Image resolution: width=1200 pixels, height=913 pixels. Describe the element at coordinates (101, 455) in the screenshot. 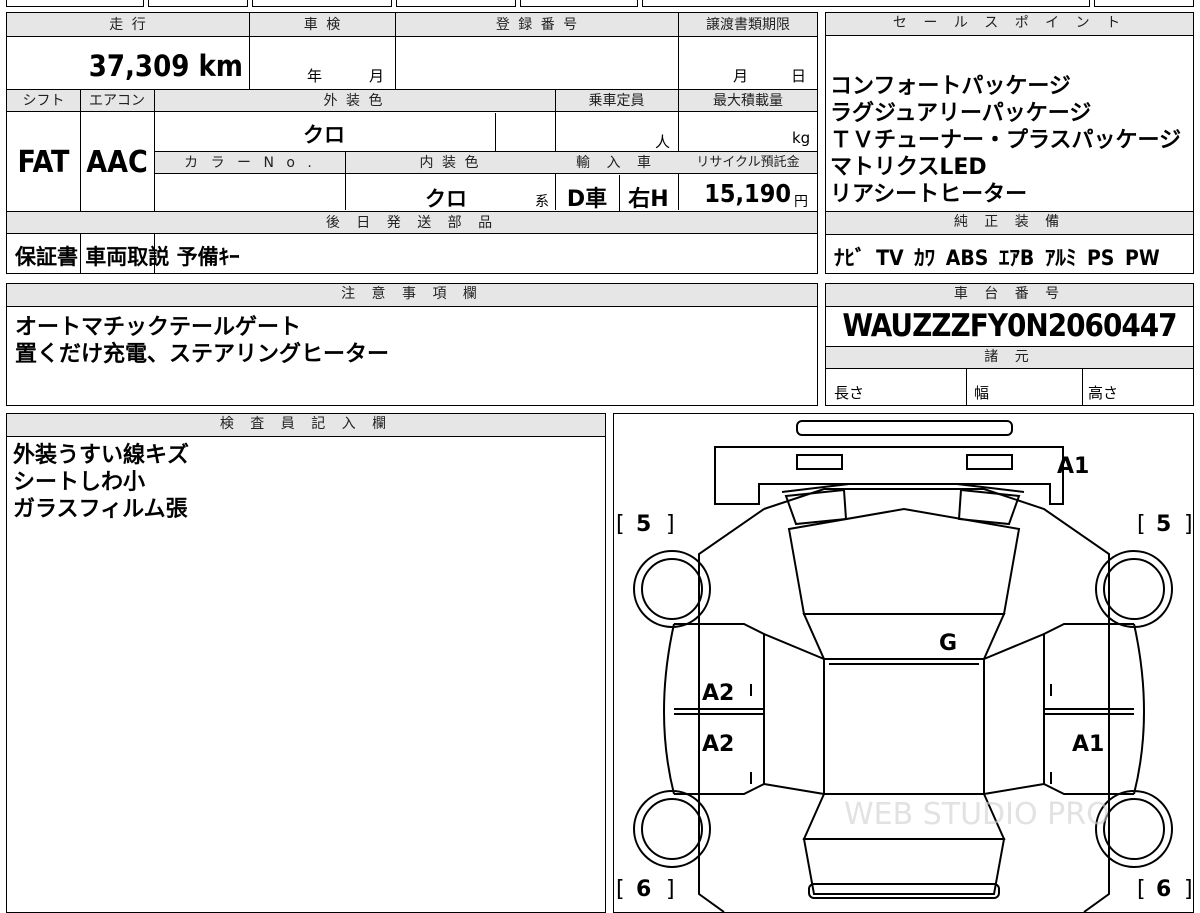

I see `inspector-line: 外装うすい線キズ` at that location.